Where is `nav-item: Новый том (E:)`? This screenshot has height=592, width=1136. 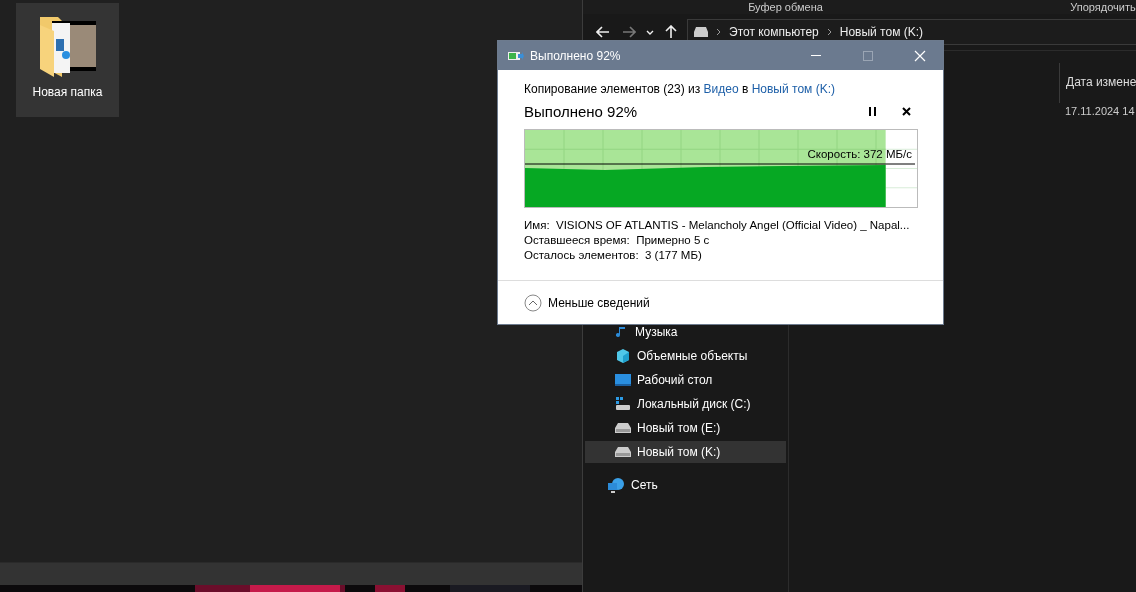
nav-item: Новый том (E:) is located at coordinates (685, 428).